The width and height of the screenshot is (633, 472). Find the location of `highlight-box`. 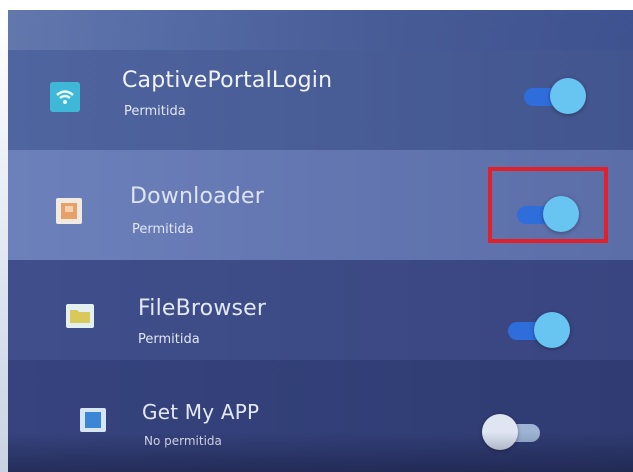

highlight-box is located at coordinates (548, 205).